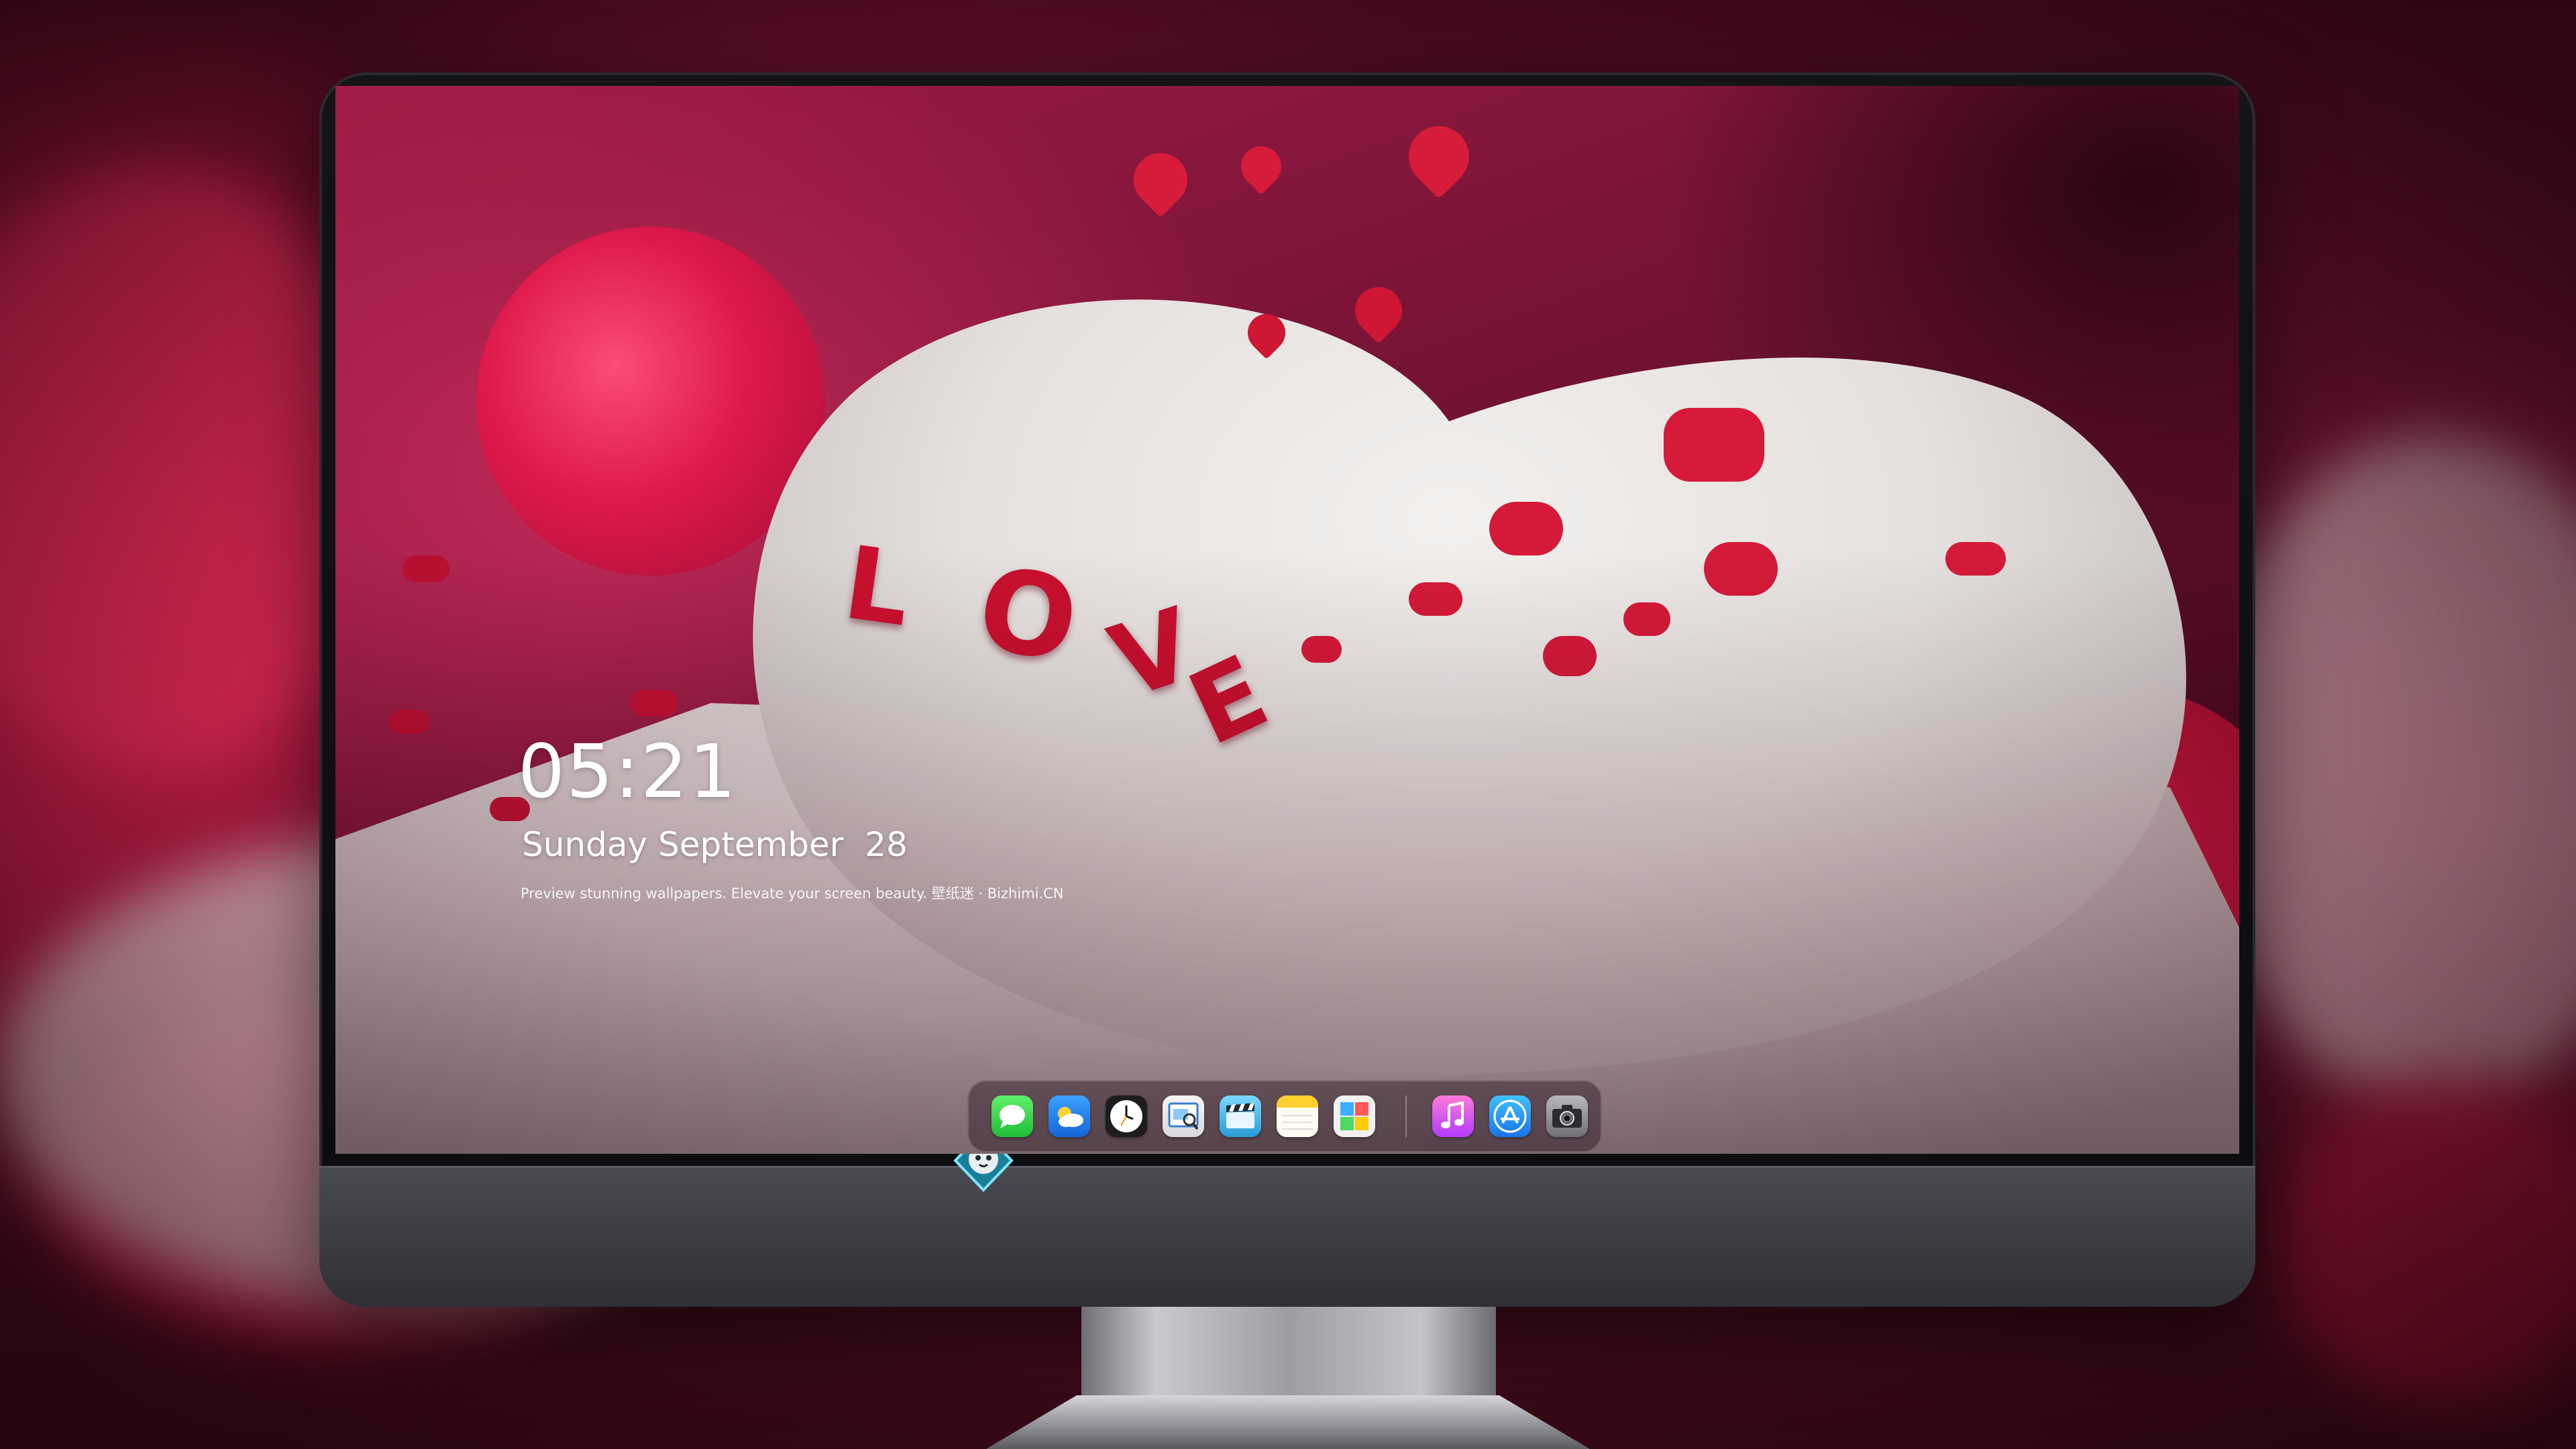 The height and width of the screenshot is (1449, 2576). I want to click on monitor-chin, so click(1287, 1236).